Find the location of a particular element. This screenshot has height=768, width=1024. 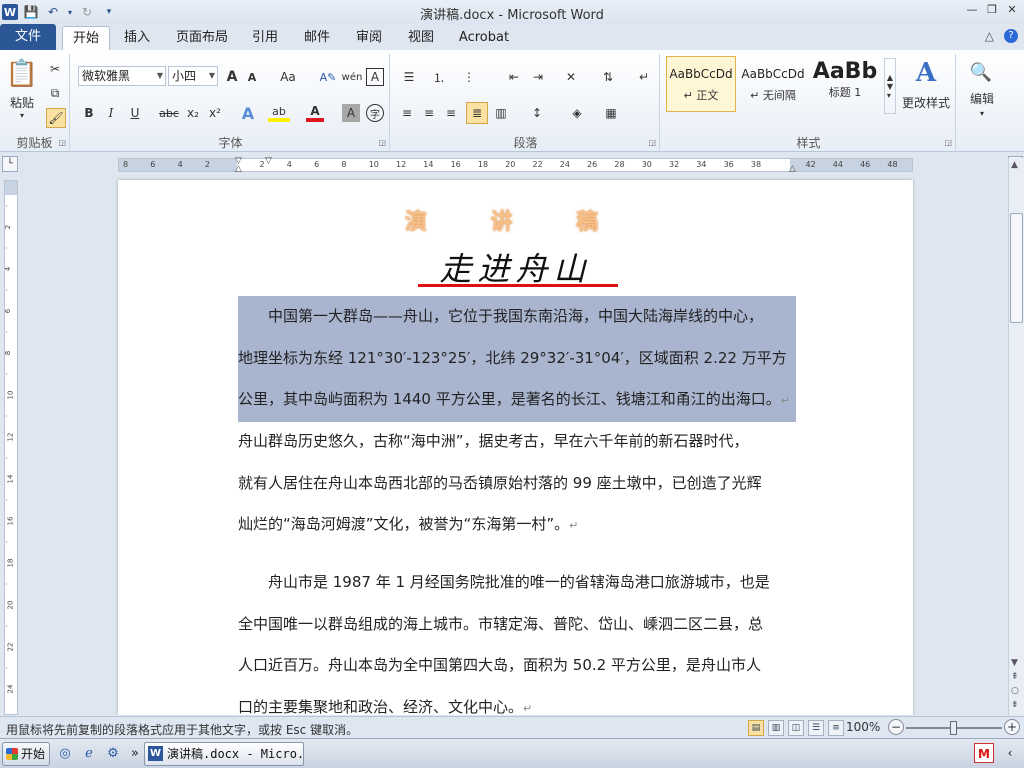

superscript-button: x² is located at coordinates (215, 113).